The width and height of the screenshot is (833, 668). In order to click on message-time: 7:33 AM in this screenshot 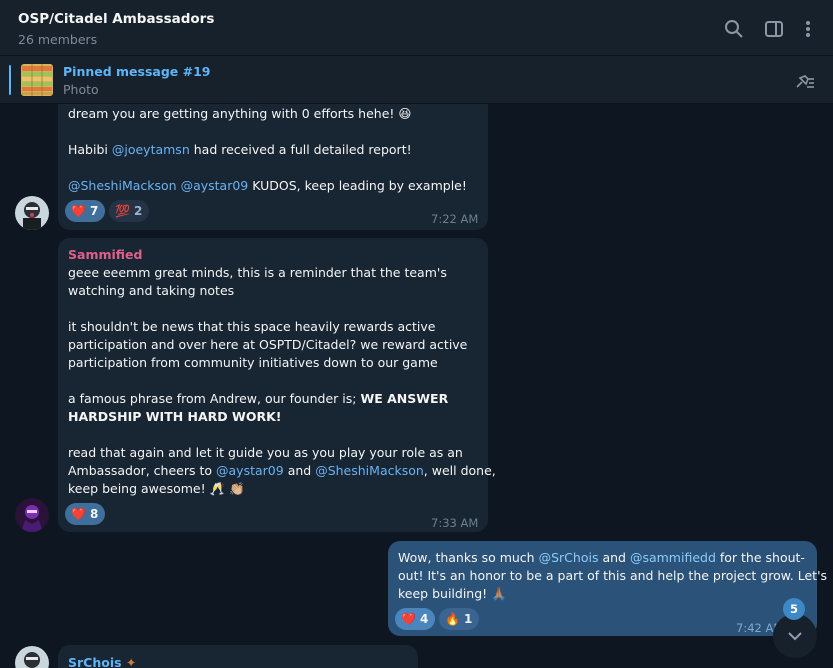, I will do `click(455, 523)`.